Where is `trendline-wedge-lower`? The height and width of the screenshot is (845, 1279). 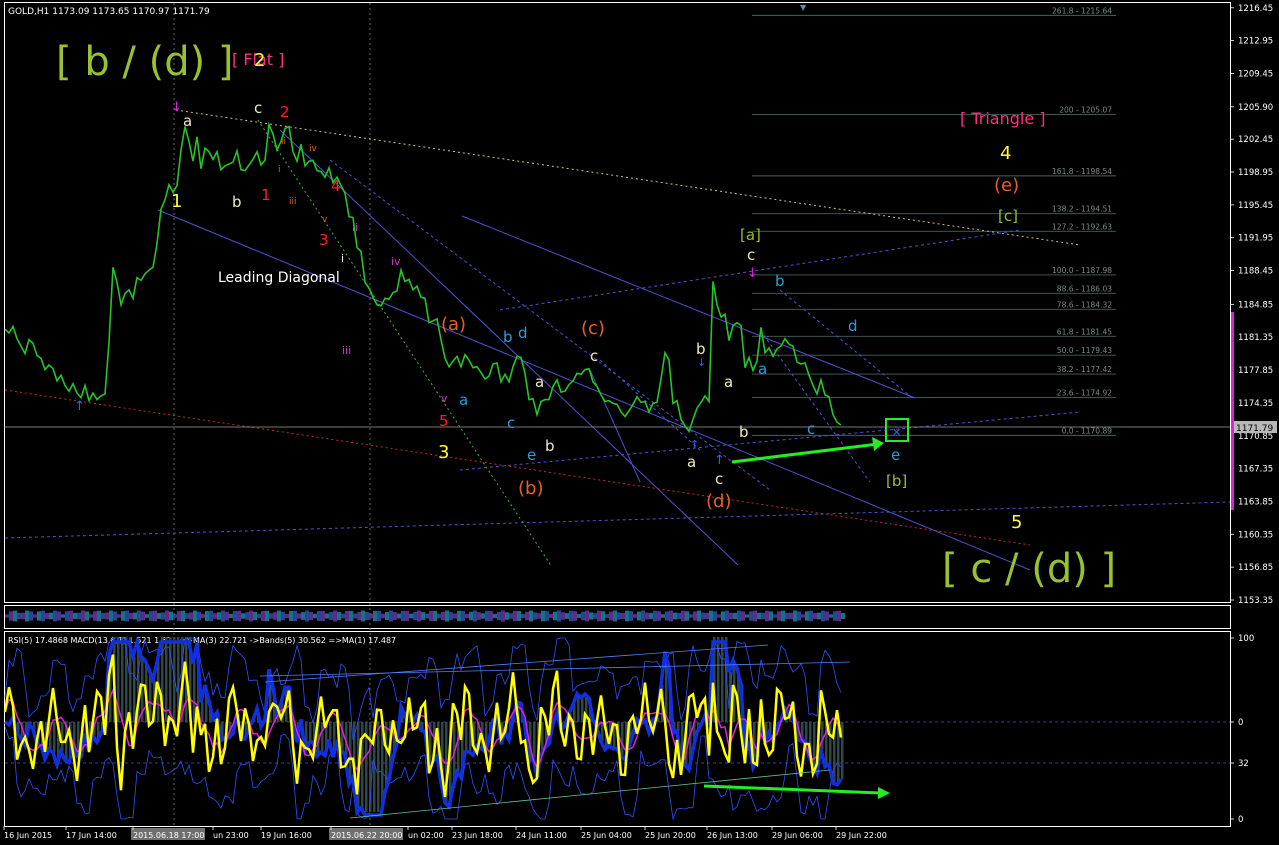 trendline-wedge-lower is located at coordinates (815, 406).